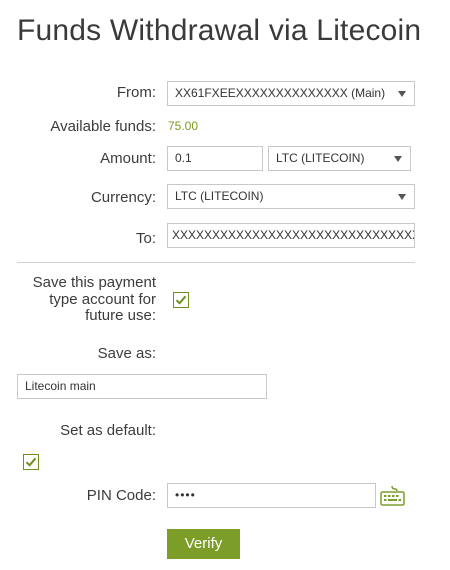 The width and height of the screenshot is (450, 570). What do you see at coordinates (291, 196) in the screenshot?
I see `currency-select: LTC (LITECOIN)` at bounding box center [291, 196].